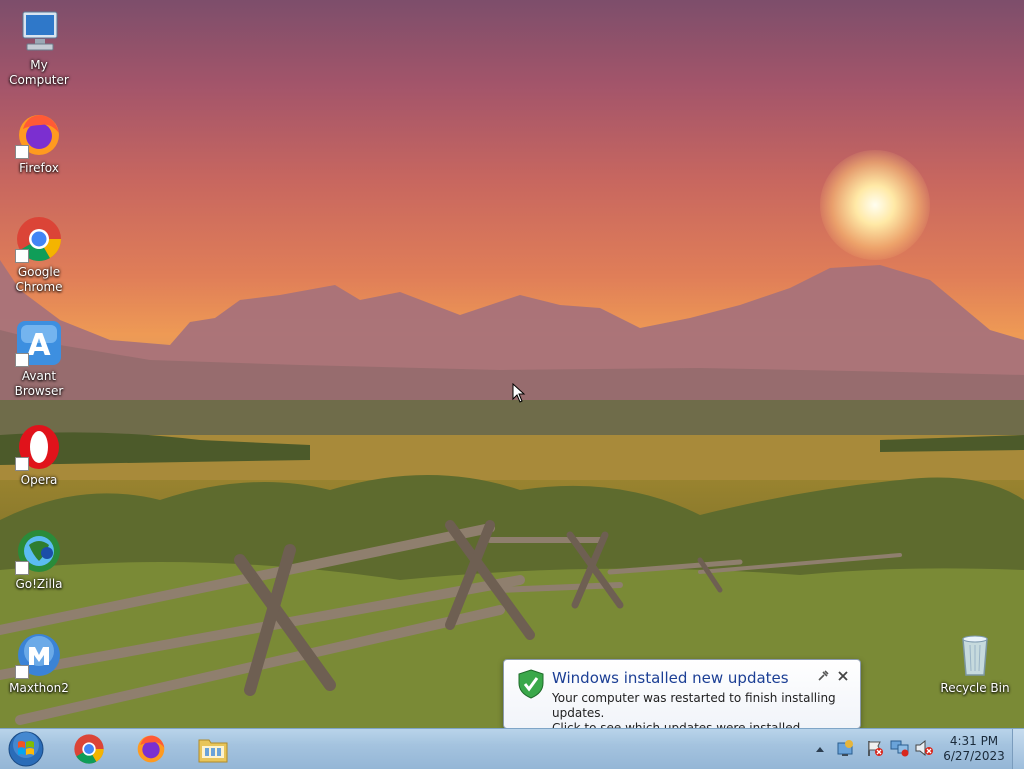 The image size is (1024, 770). Describe the element at coordinates (820, 749) in the screenshot. I see `show-hidden-icons-button` at that location.